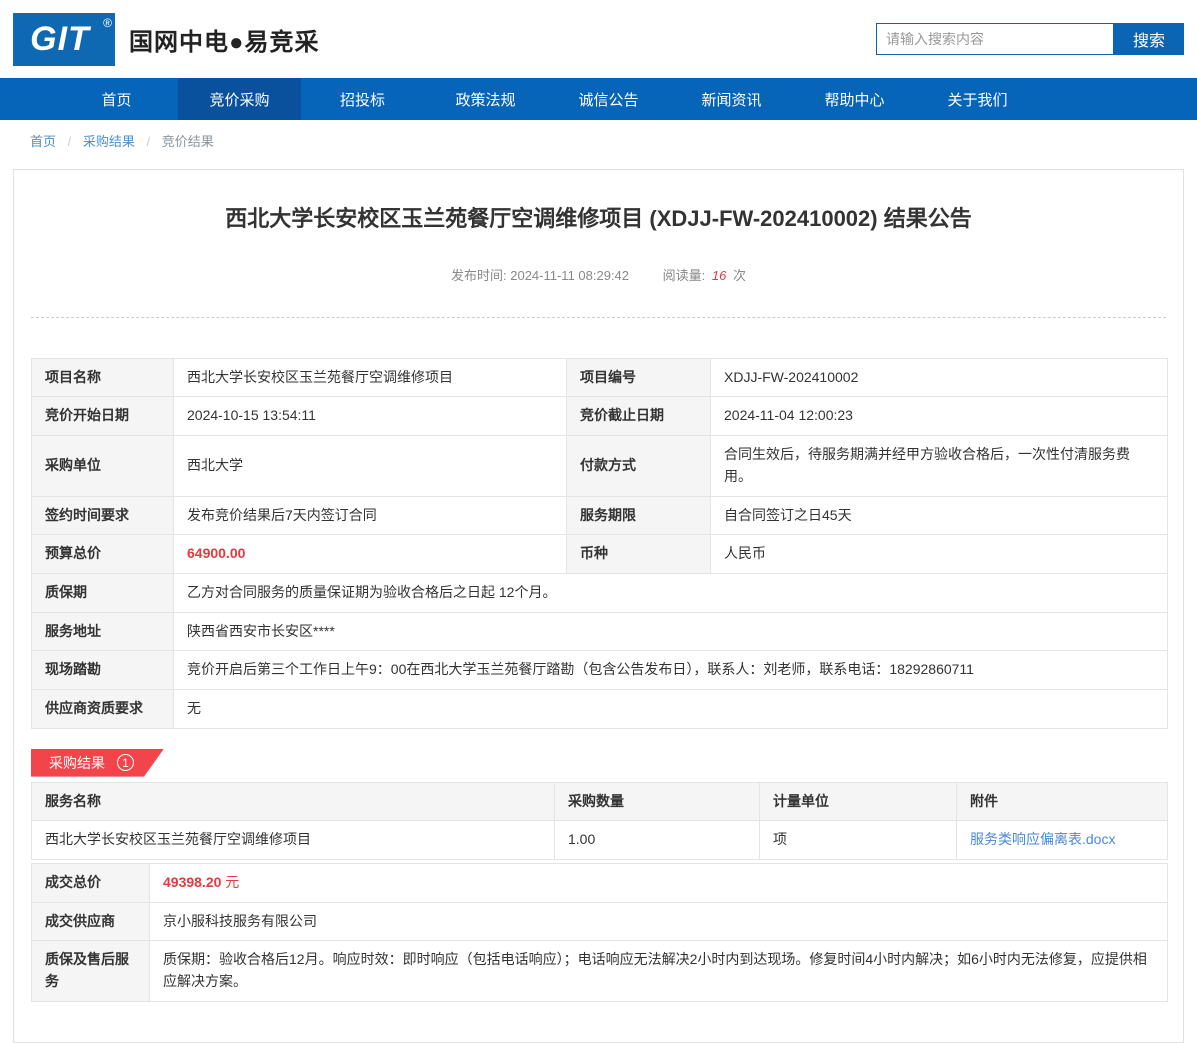 This screenshot has width=1197, height=1043. What do you see at coordinates (192, 882) in the screenshot?
I see `deal-price-value: 49398.20` at bounding box center [192, 882].